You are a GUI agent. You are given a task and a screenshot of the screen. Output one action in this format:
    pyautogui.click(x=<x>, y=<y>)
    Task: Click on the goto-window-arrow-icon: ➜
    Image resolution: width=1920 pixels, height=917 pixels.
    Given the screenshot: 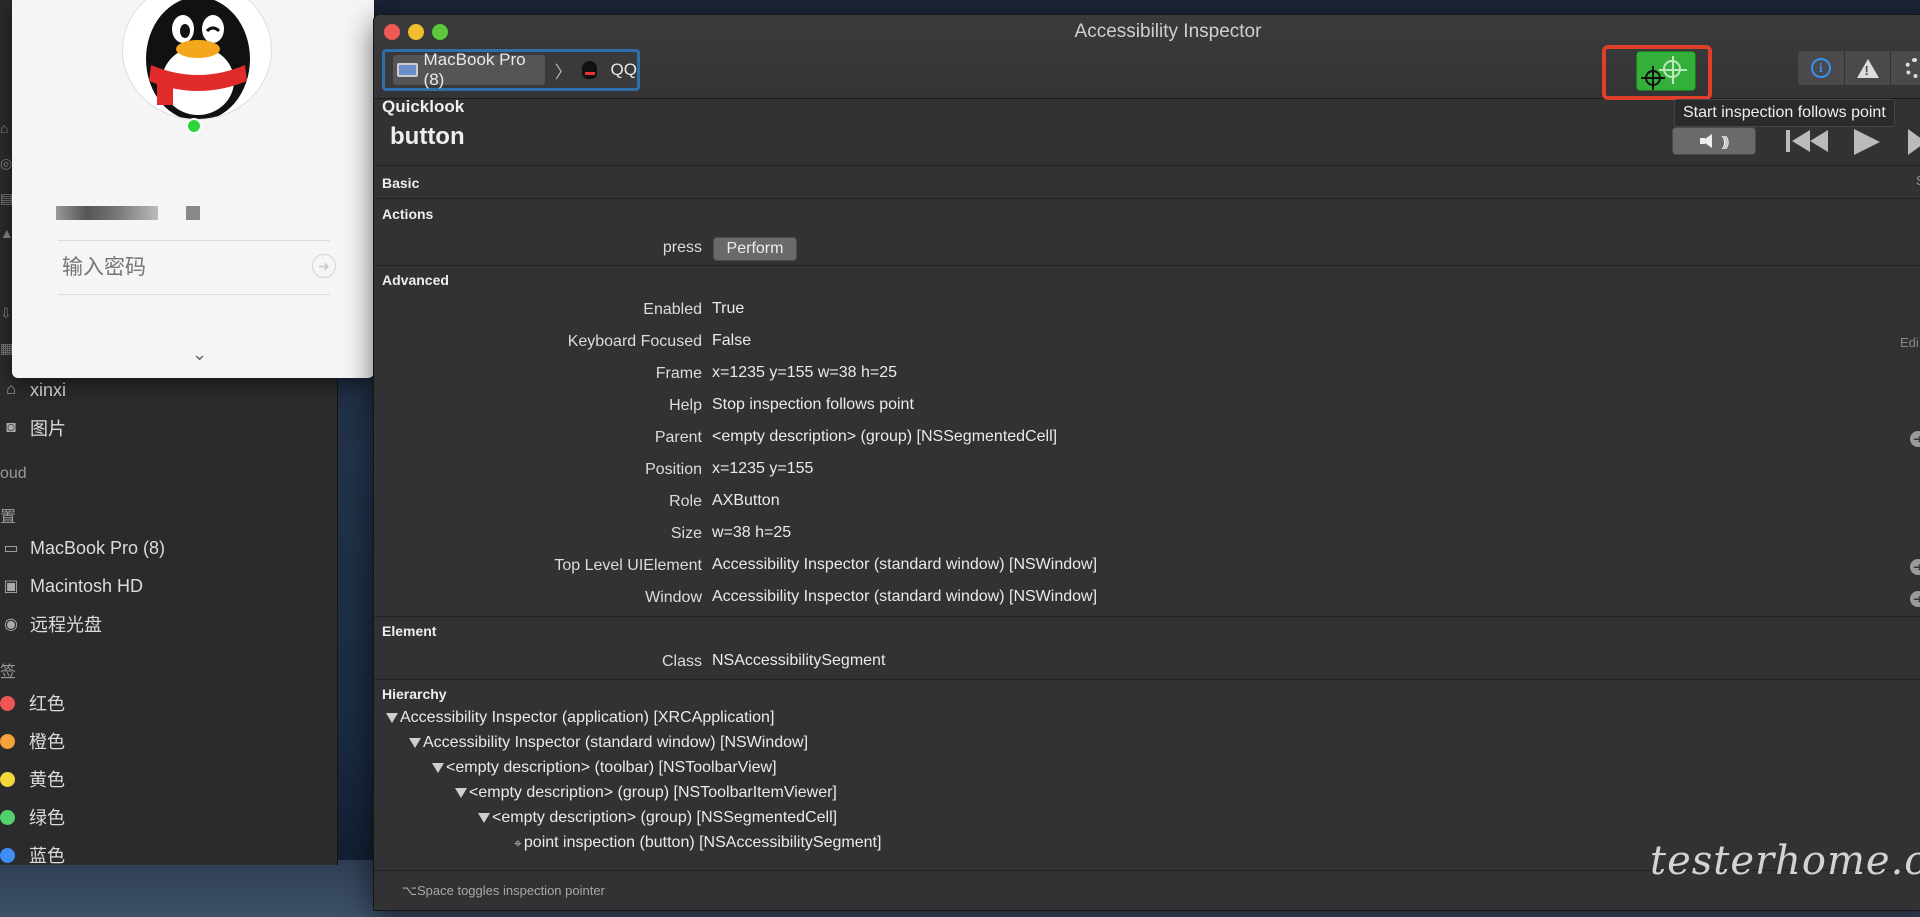 What is the action you would take?
    pyautogui.click(x=1915, y=599)
    